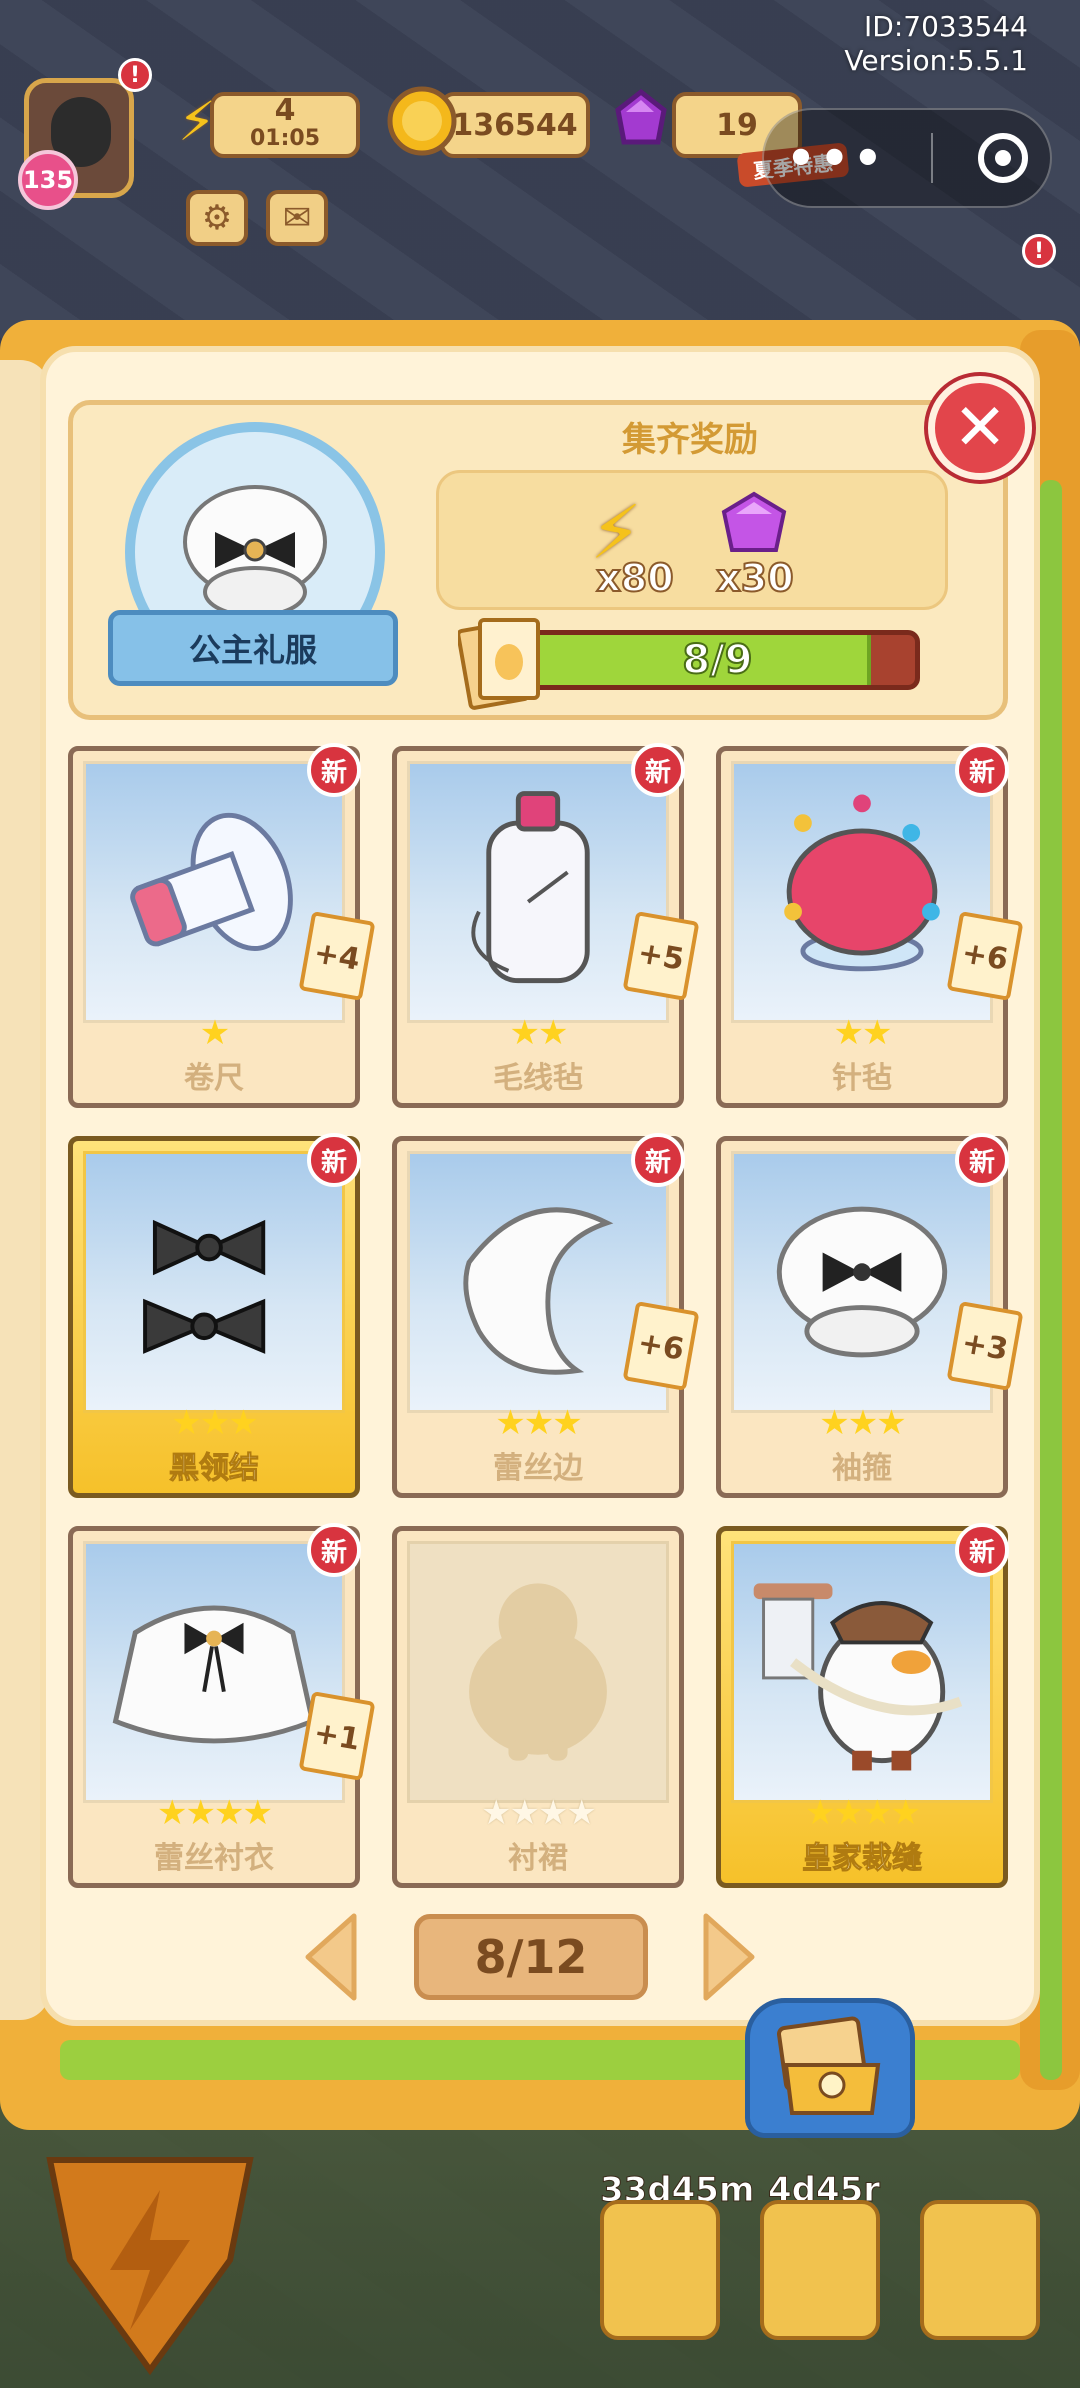  What do you see at coordinates (150, 2260) in the screenshot?
I see `energy-boost-icon` at bounding box center [150, 2260].